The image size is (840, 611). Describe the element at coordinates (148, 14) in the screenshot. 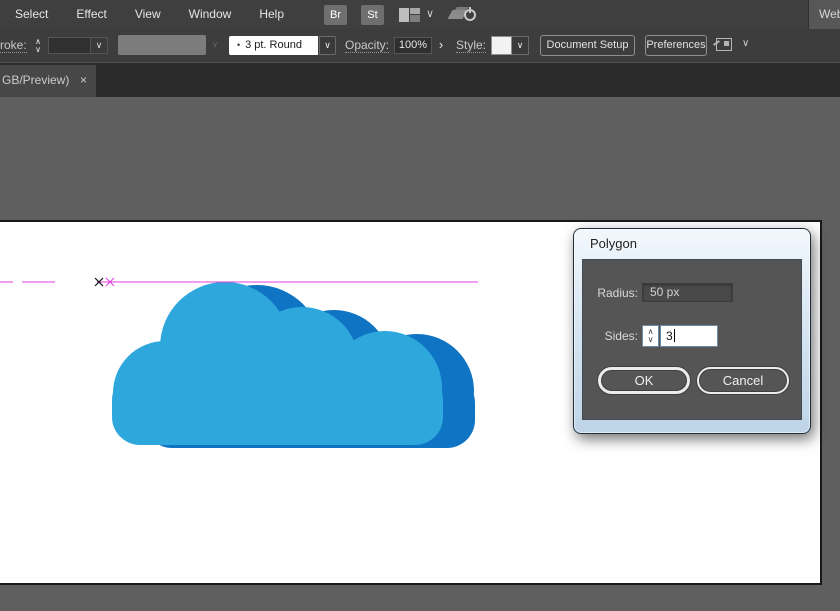

I see `menu-view: View` at that location.